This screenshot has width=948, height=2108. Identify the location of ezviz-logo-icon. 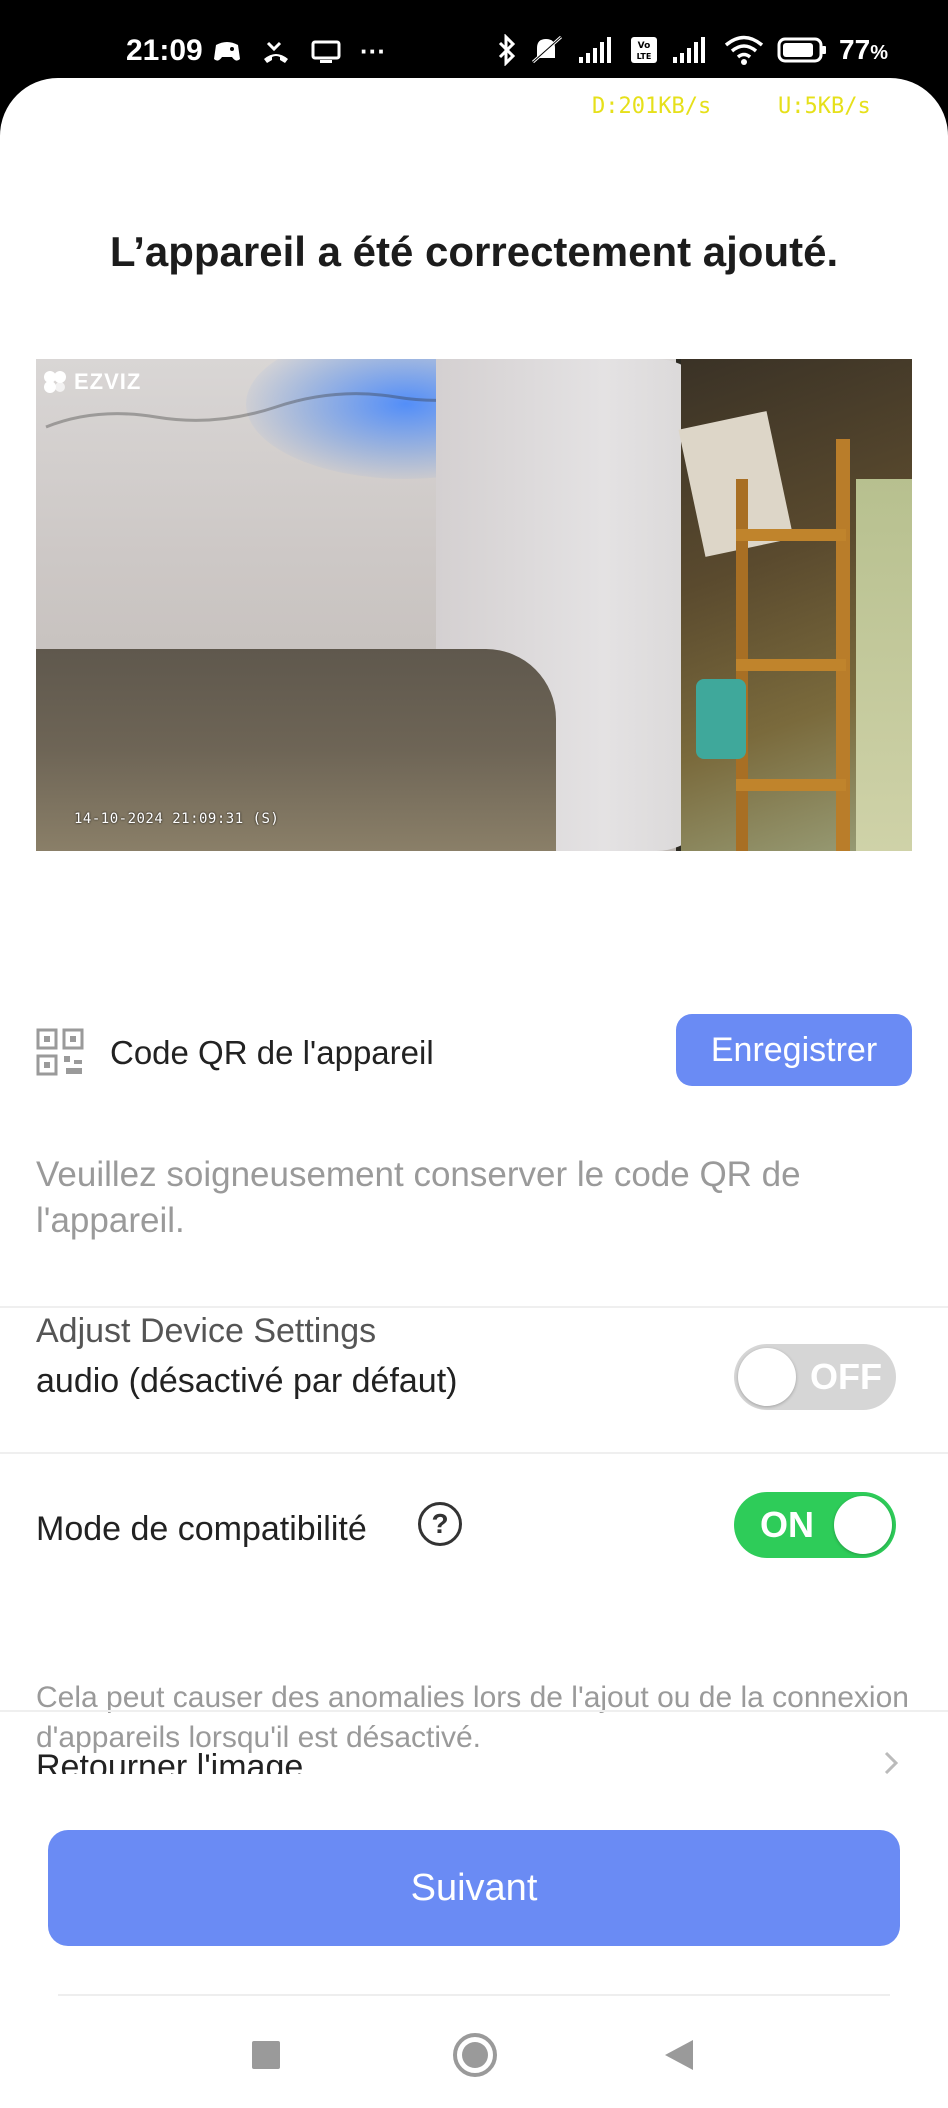
(55, 382).